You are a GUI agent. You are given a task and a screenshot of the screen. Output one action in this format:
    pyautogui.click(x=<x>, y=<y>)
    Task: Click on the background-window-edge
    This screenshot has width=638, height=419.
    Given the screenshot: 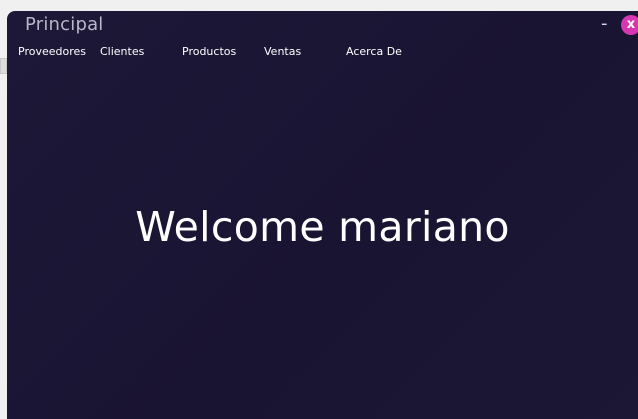 What is the action you would take?
    pyautogui.click(x=3, y=66)
    